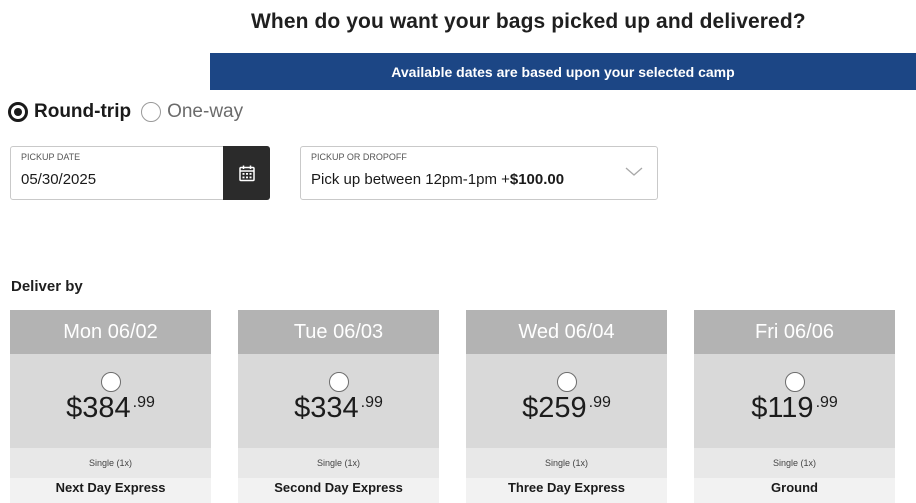  What do you see at coordinates (110, 490) in the screenshot?
I see `delivery-service: Next Day Express` at bounding box center [110, 490].